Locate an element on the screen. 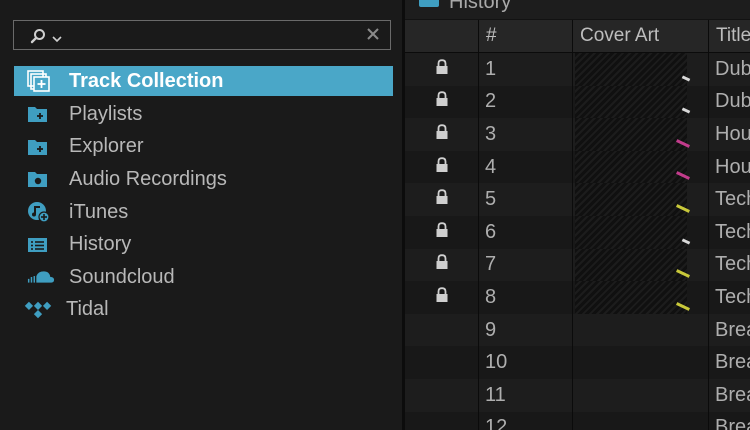  table-row: 2 Dubs is located at coordinates (577, 102).